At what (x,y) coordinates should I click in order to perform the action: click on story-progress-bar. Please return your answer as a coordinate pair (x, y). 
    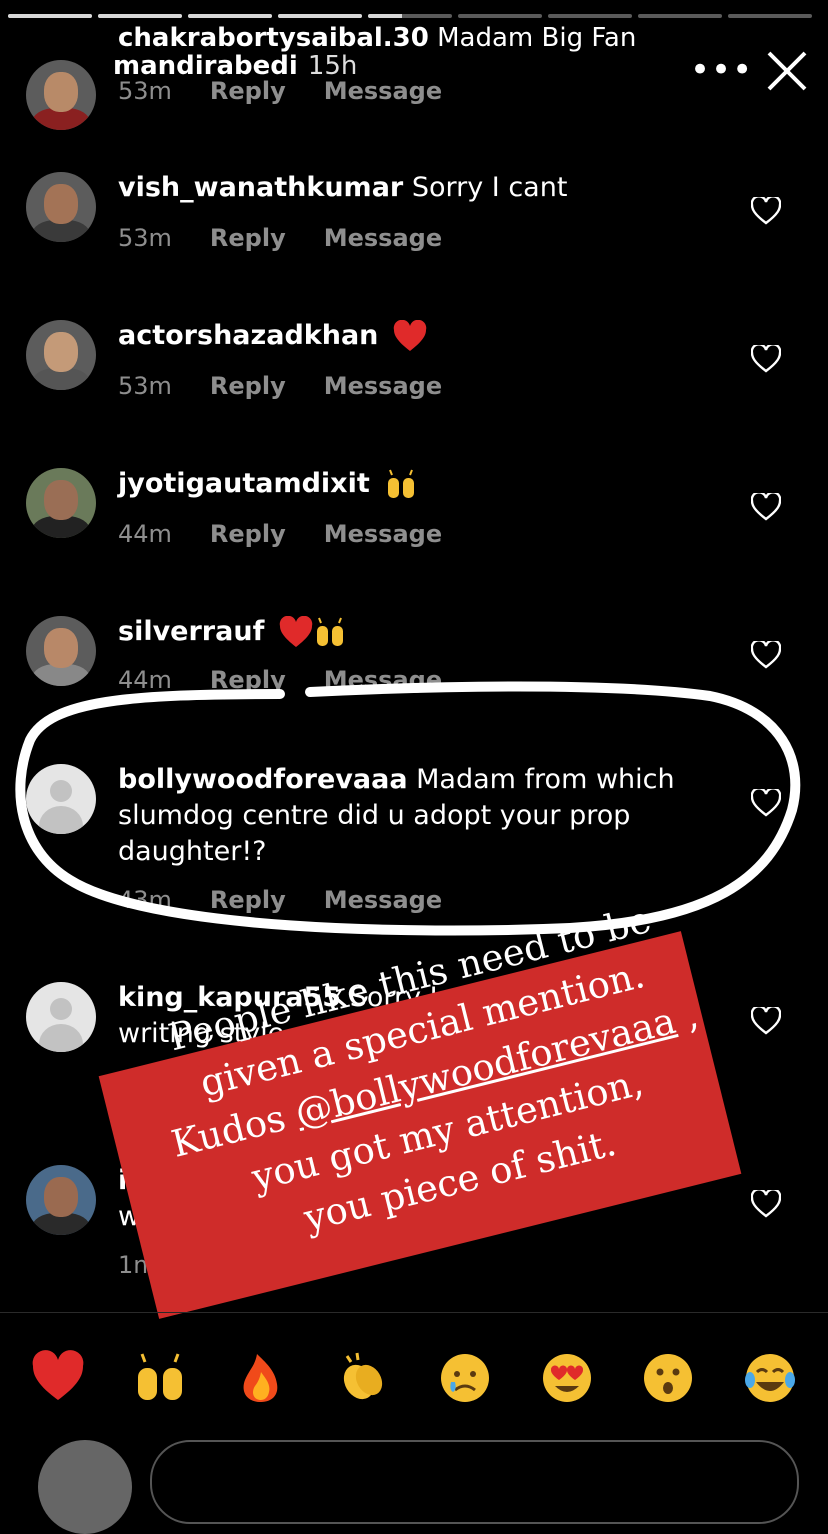
    Looking at the image, I should click on (410, 16).